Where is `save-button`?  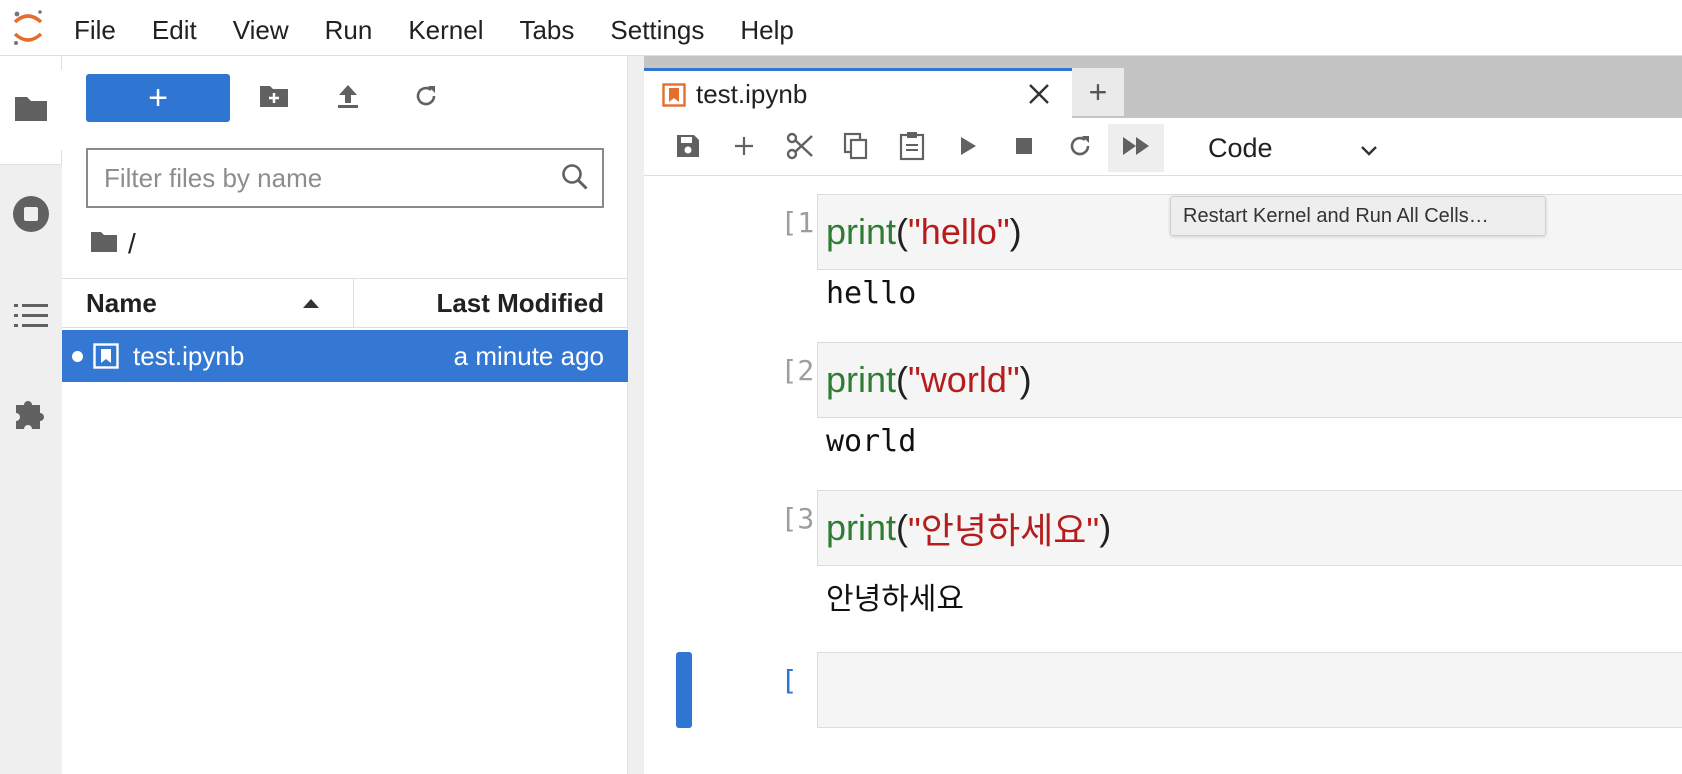
save-button is located at coordinates (688, 148).